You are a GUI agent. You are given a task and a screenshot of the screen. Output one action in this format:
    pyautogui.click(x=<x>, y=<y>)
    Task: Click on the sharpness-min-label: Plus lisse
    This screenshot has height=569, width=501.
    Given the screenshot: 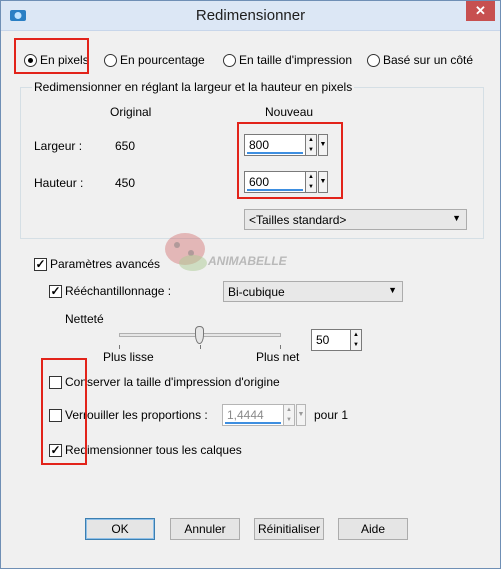 What is the action you would take?
    pyautogui.click(x=128, y=357)
    